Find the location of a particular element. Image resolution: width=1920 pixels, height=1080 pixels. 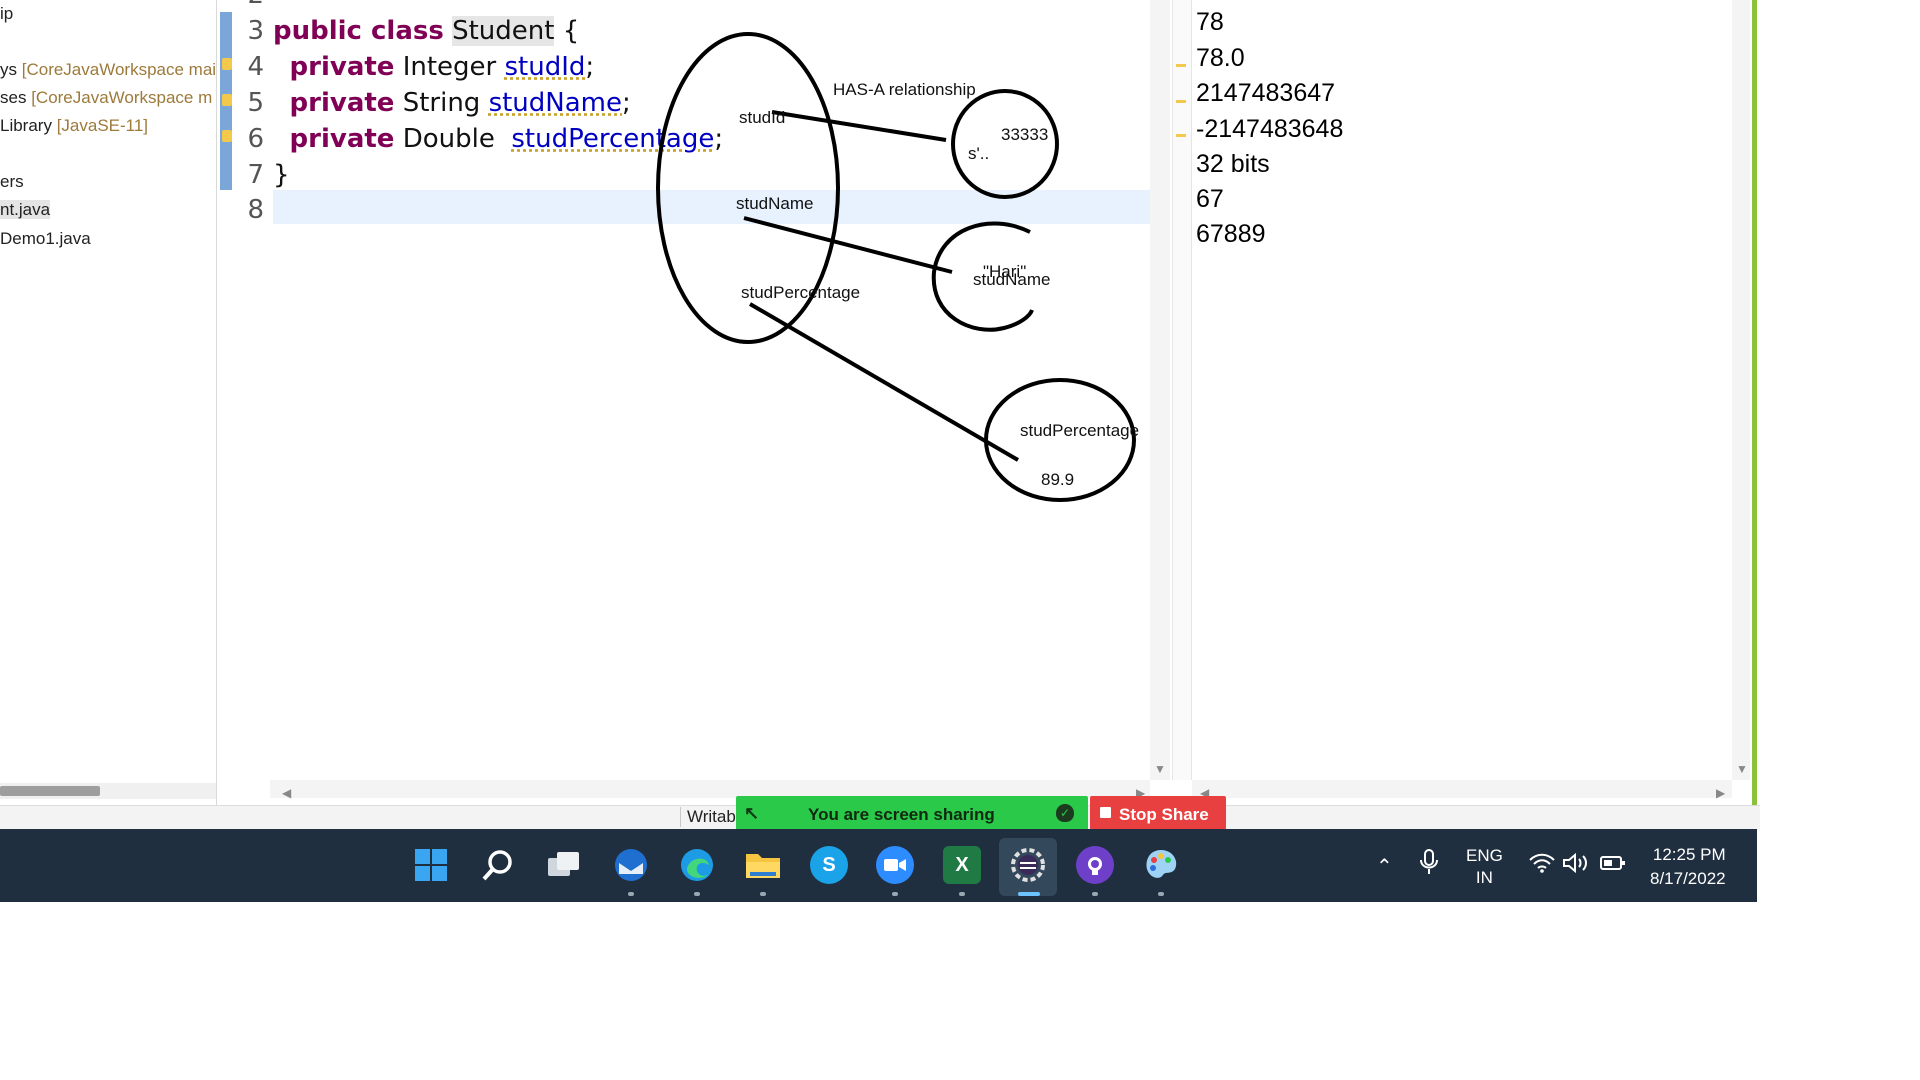

excel-icon: X is located at coordinates (962, 865).